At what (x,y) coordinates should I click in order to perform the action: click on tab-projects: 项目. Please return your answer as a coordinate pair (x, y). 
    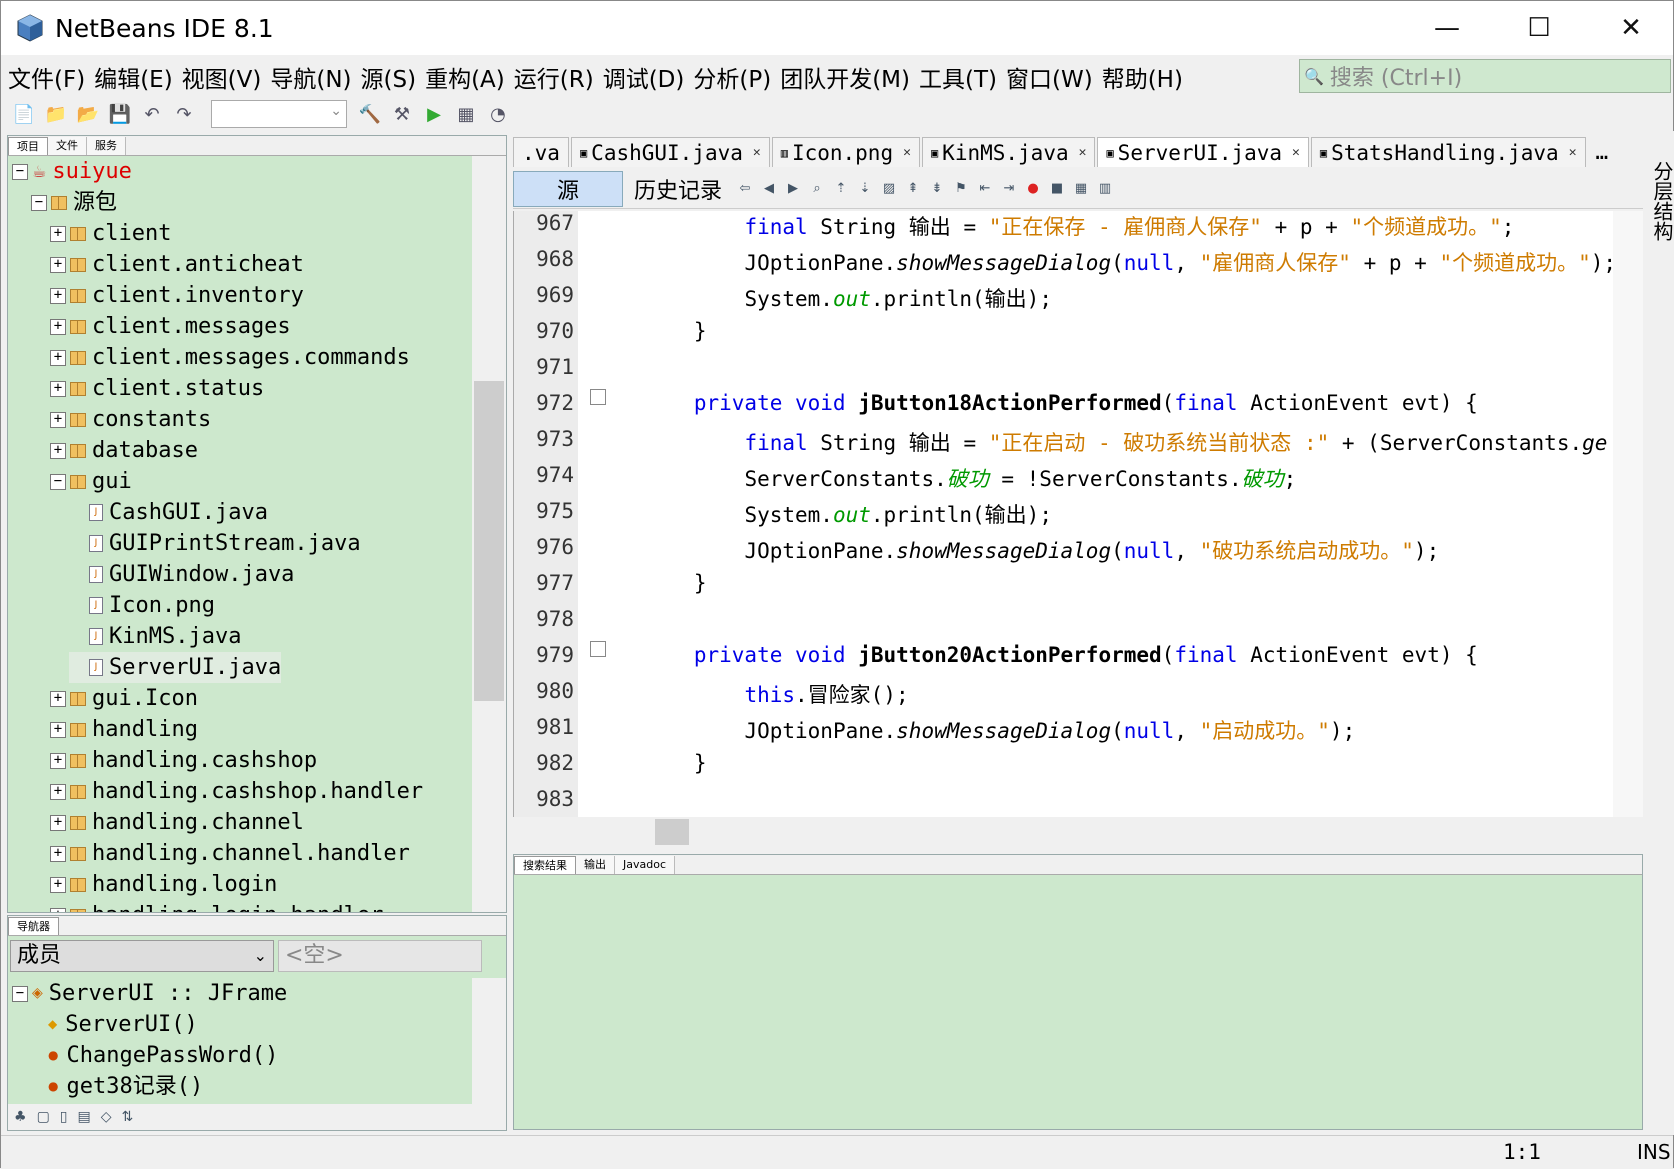
    Looking at the image, I should click on (28, 146).